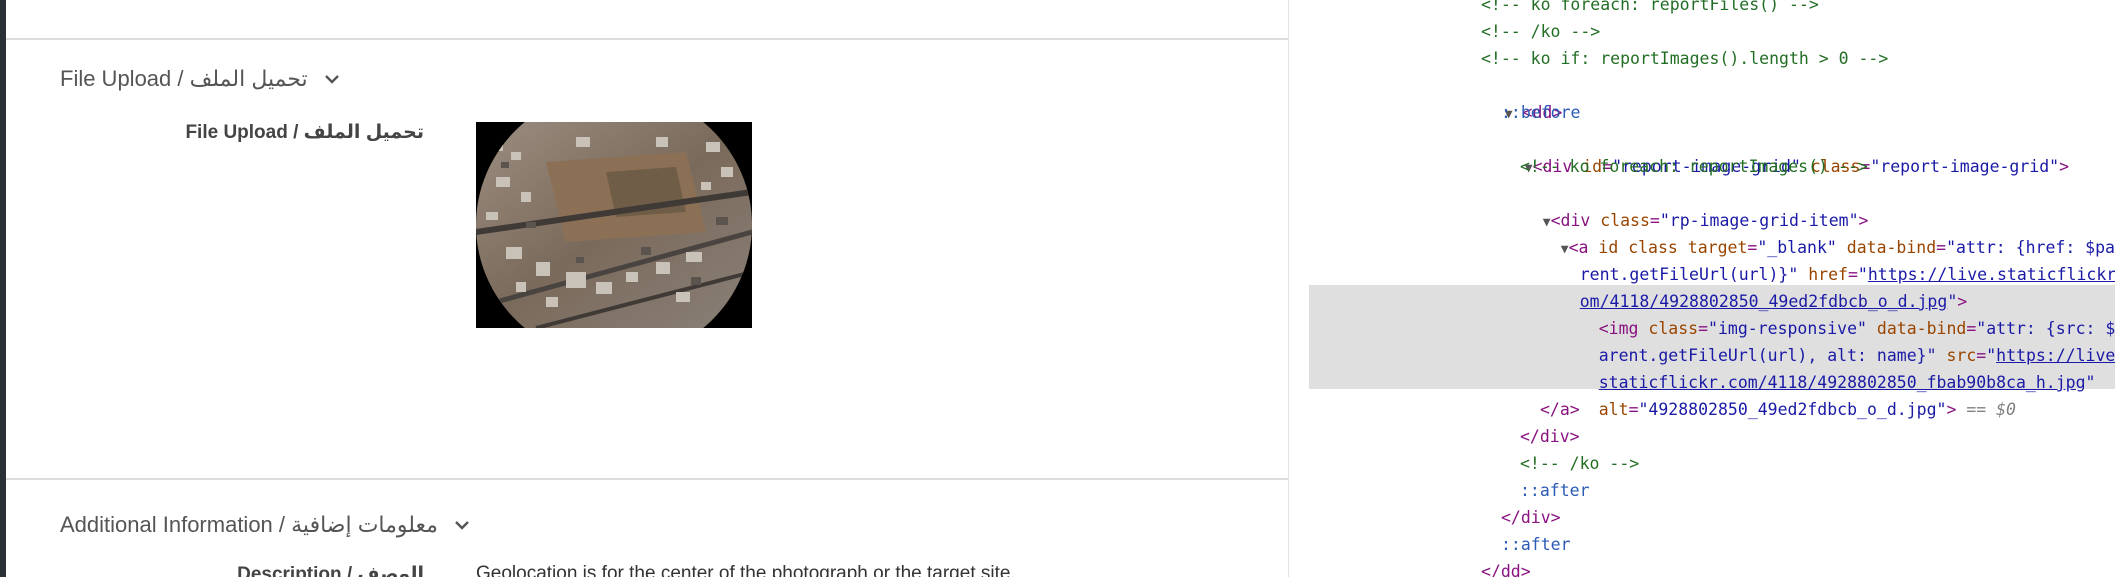 The width and height of the screenshot is (2115, 577). What do you see at coordinates (1560, 409) in the screenshot?
I see `dom-line: </a>` at bounding box center [1560, 409].